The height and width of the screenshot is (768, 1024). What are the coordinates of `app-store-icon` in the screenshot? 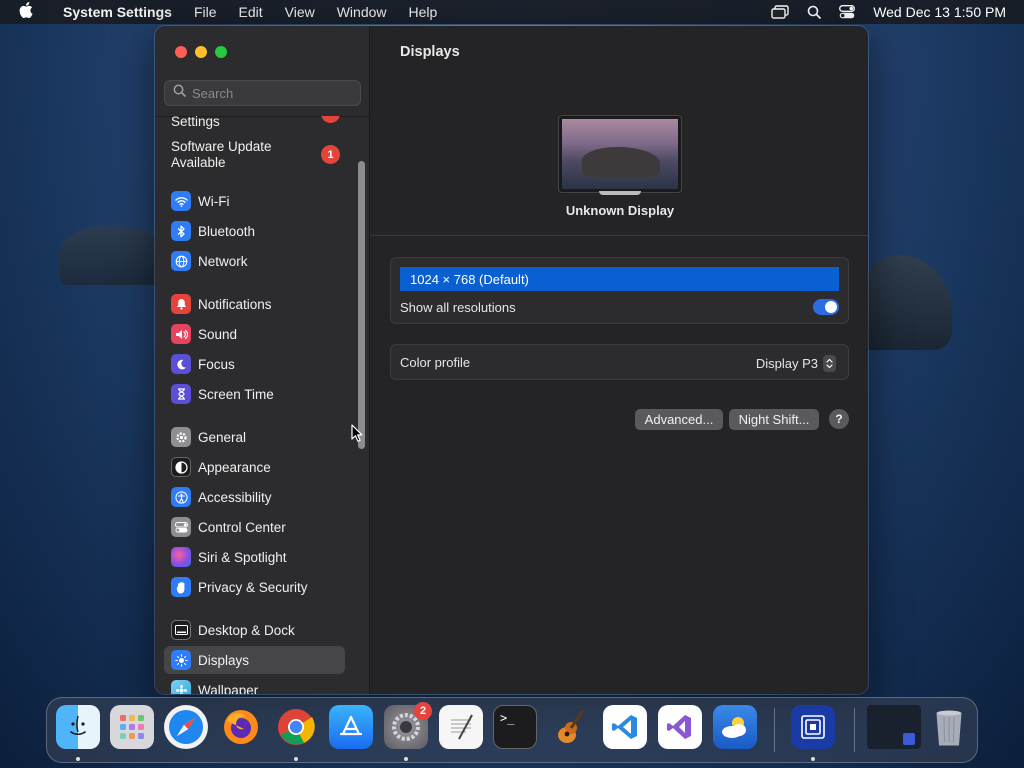 It's located at (351, 727).